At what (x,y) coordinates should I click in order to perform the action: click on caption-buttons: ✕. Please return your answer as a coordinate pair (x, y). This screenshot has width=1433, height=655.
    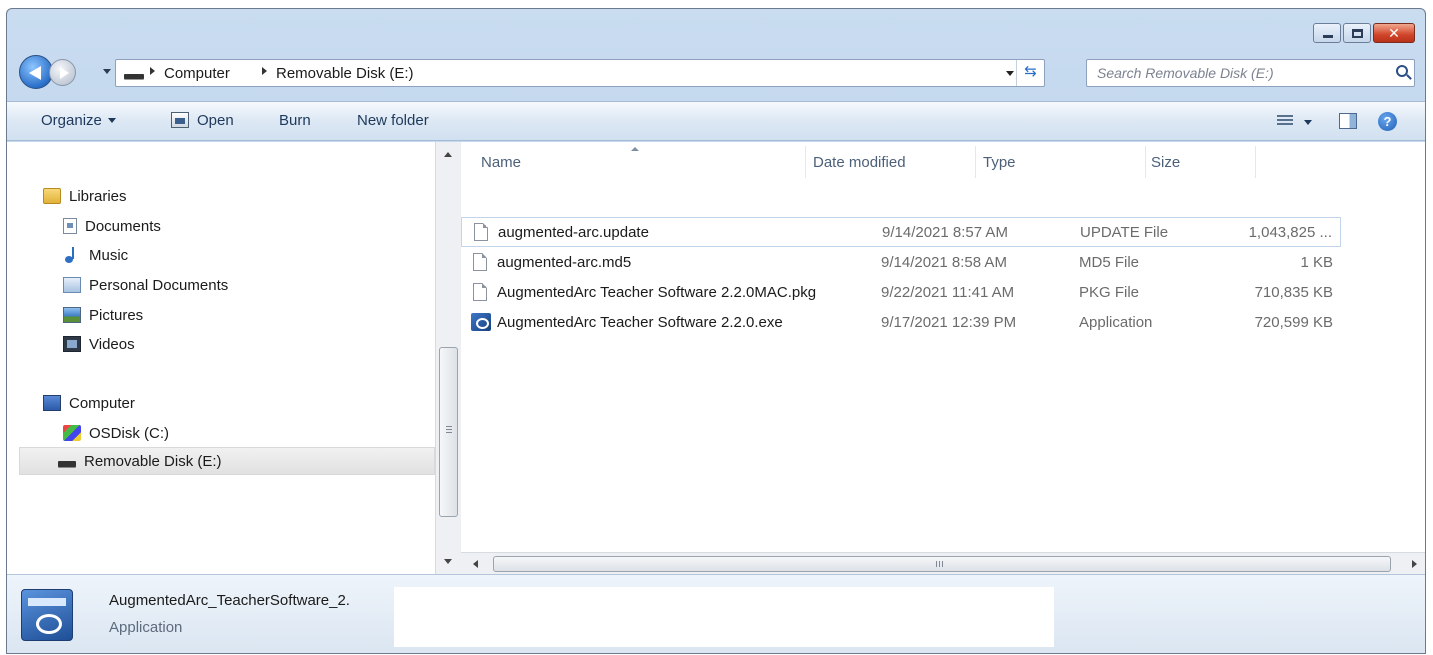
    Looking at the image, I should click on (1364, 33).